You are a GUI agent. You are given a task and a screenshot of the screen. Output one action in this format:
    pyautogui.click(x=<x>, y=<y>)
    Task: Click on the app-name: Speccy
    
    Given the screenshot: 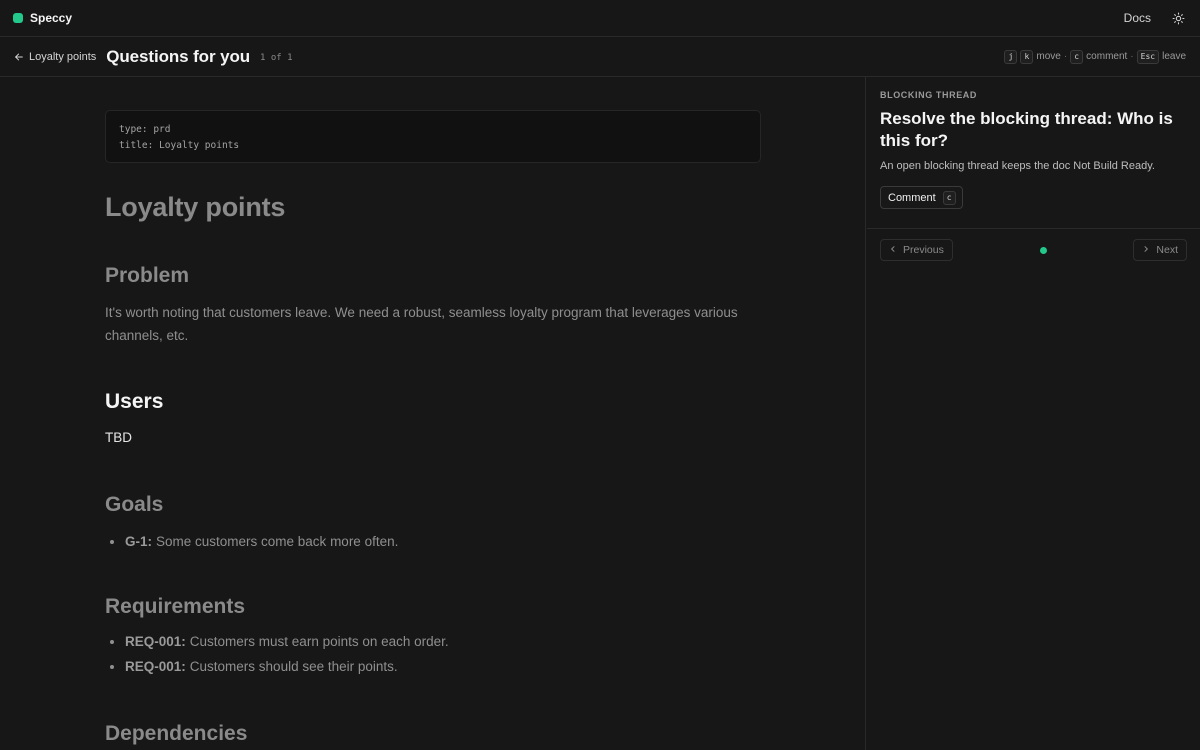 What is the action you would take?
    pyautogui.click(x=51, y=18)
    